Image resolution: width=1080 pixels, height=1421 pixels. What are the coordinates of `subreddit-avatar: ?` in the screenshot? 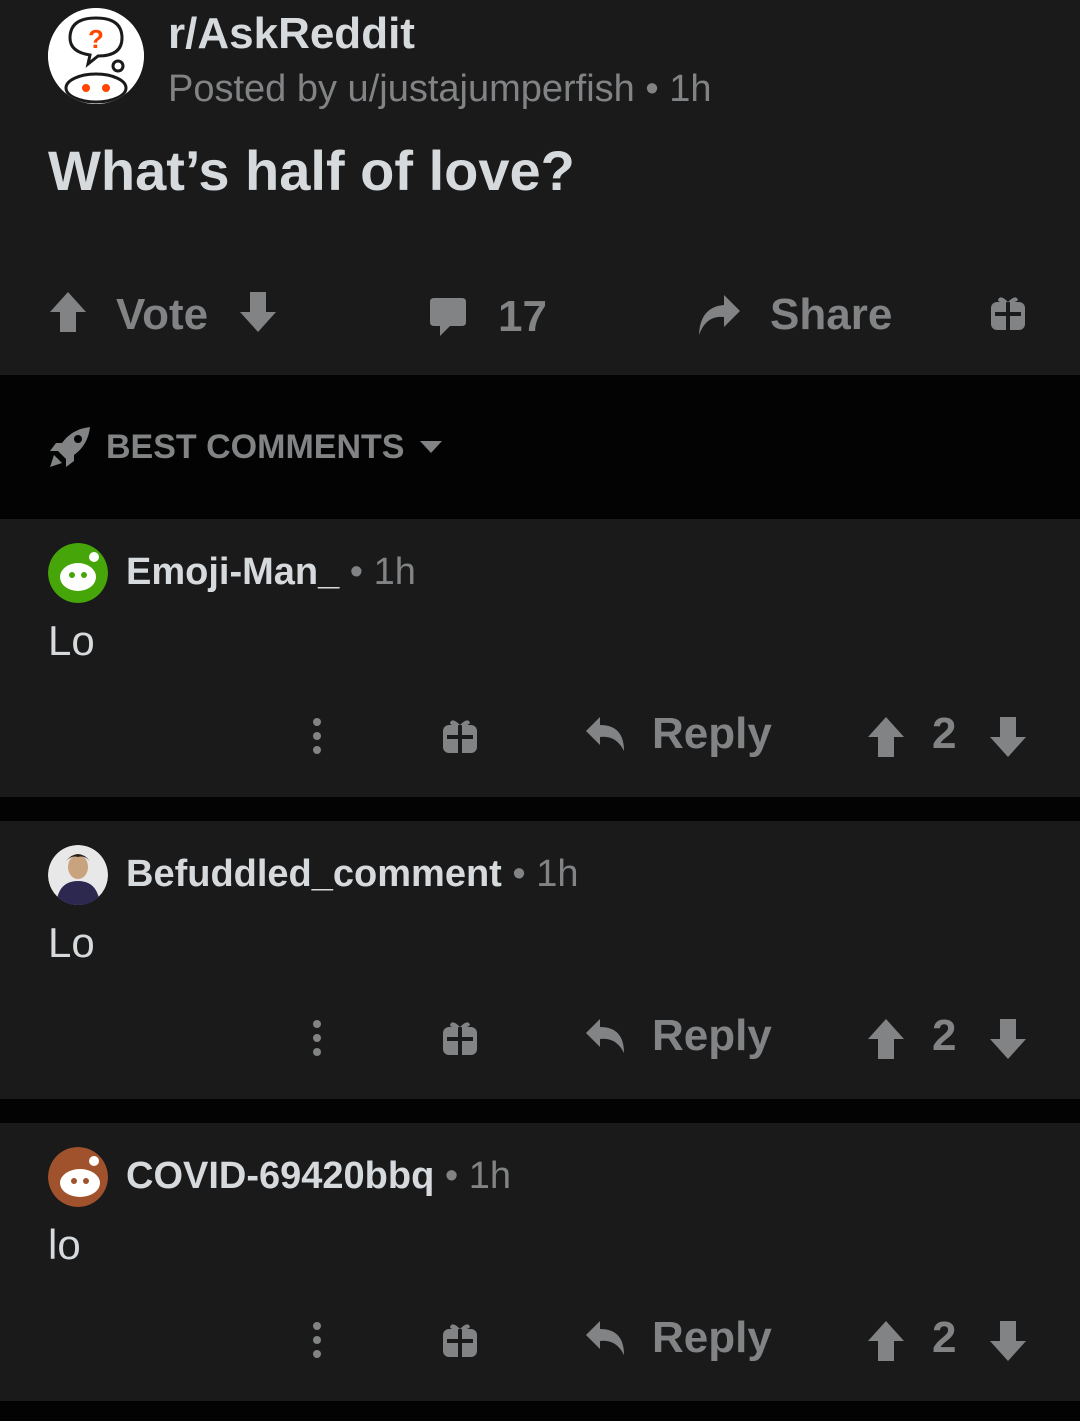 It's located at (96, 56).